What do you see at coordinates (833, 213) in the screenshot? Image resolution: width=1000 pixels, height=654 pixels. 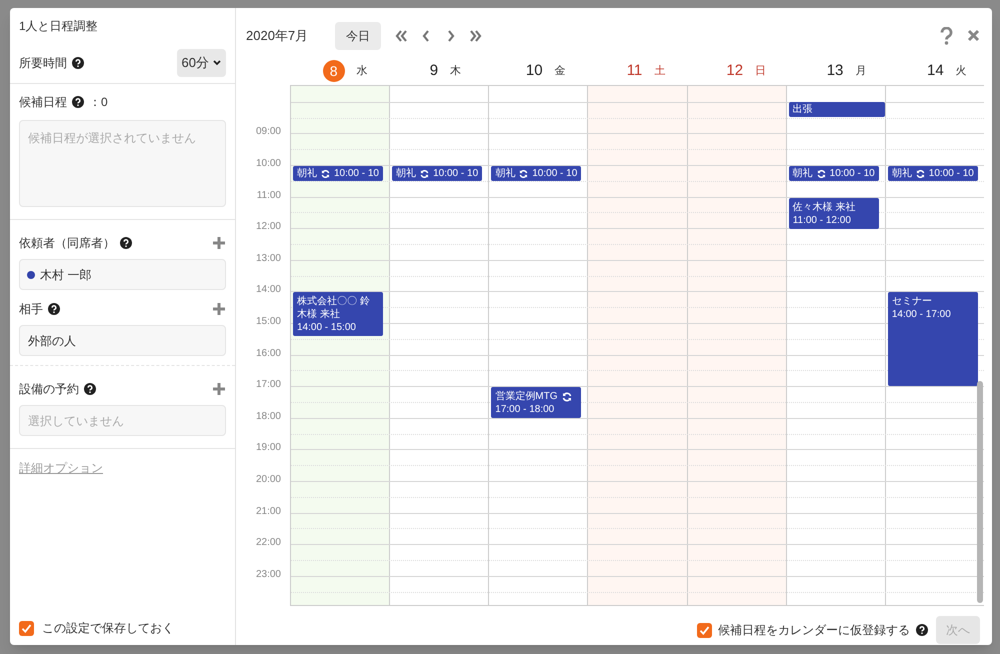 I see `calendar-event: 佐々木様 来社 11:00 - 12:00` at bounding box center [833, 213].